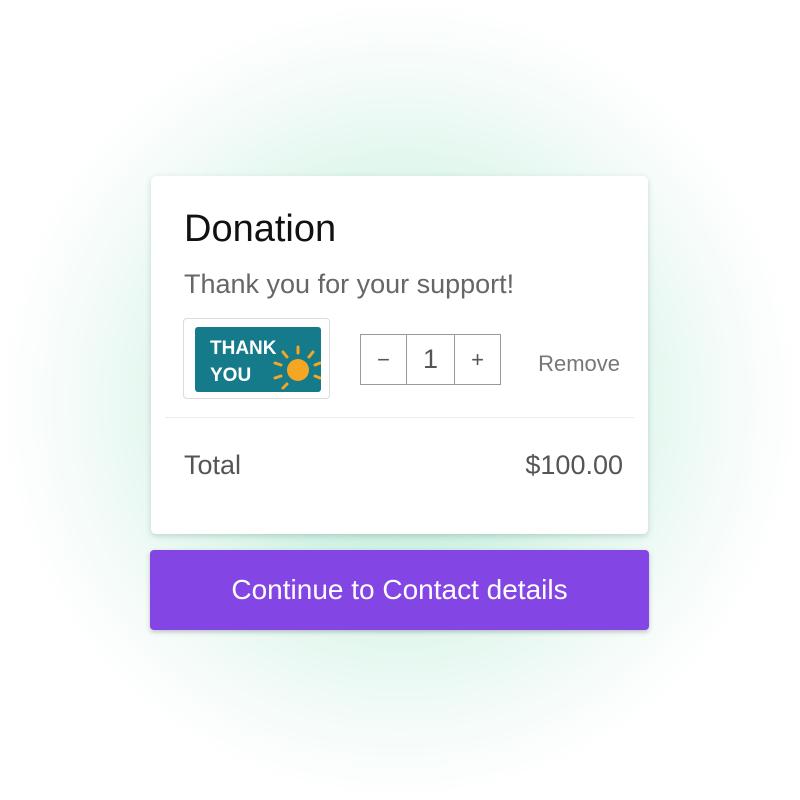 The width and height of the screenshot is (800, 800). I want to click on continue-button: Continue to Contact details, so click(399, 590).